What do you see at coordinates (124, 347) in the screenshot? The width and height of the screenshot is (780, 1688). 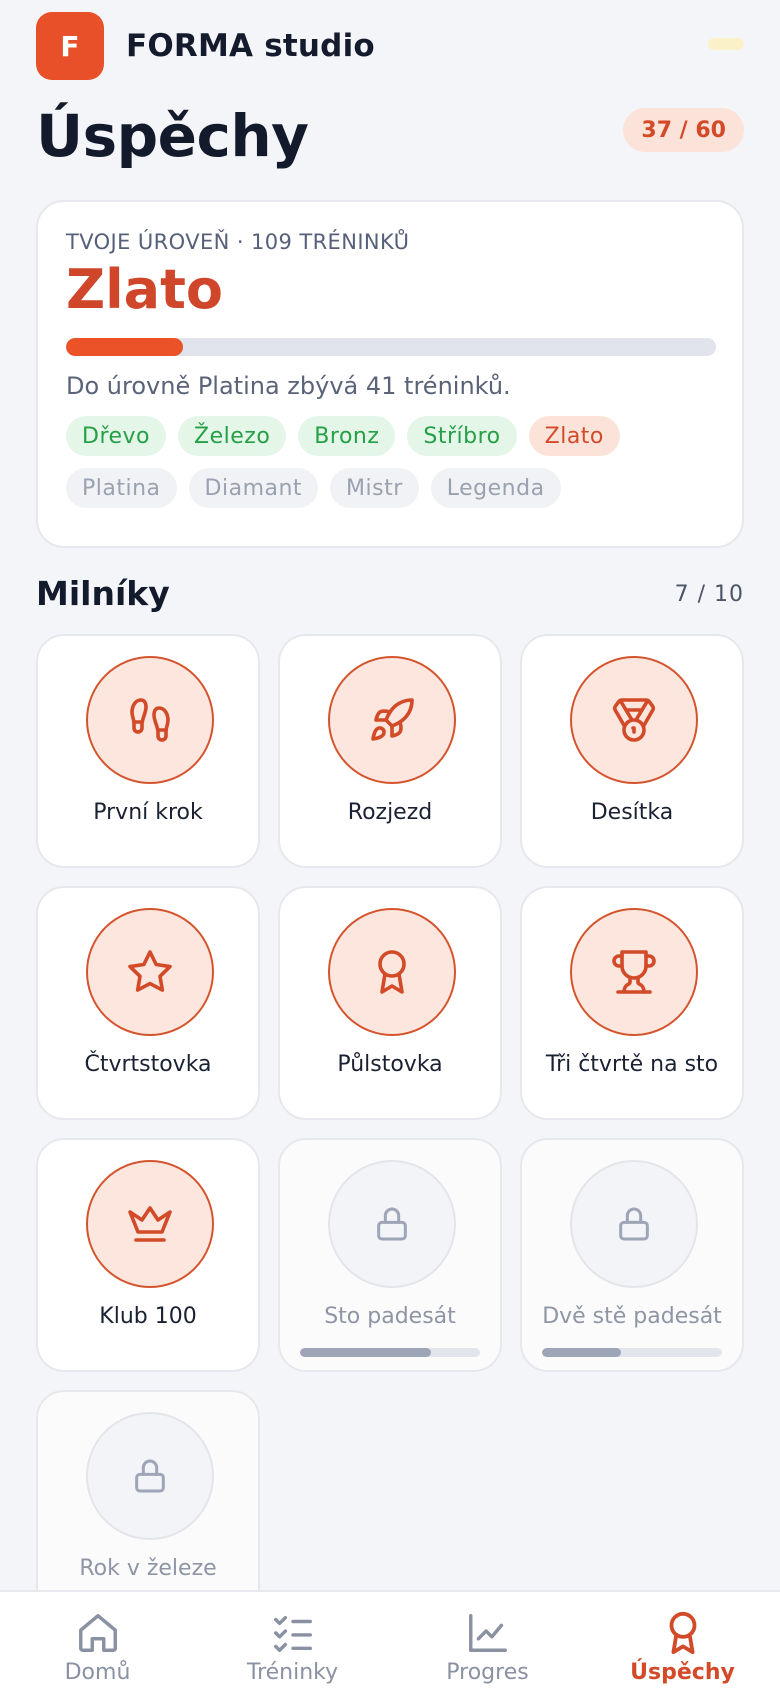 I see `level-progress-fill` at bounding box center [124, 347].